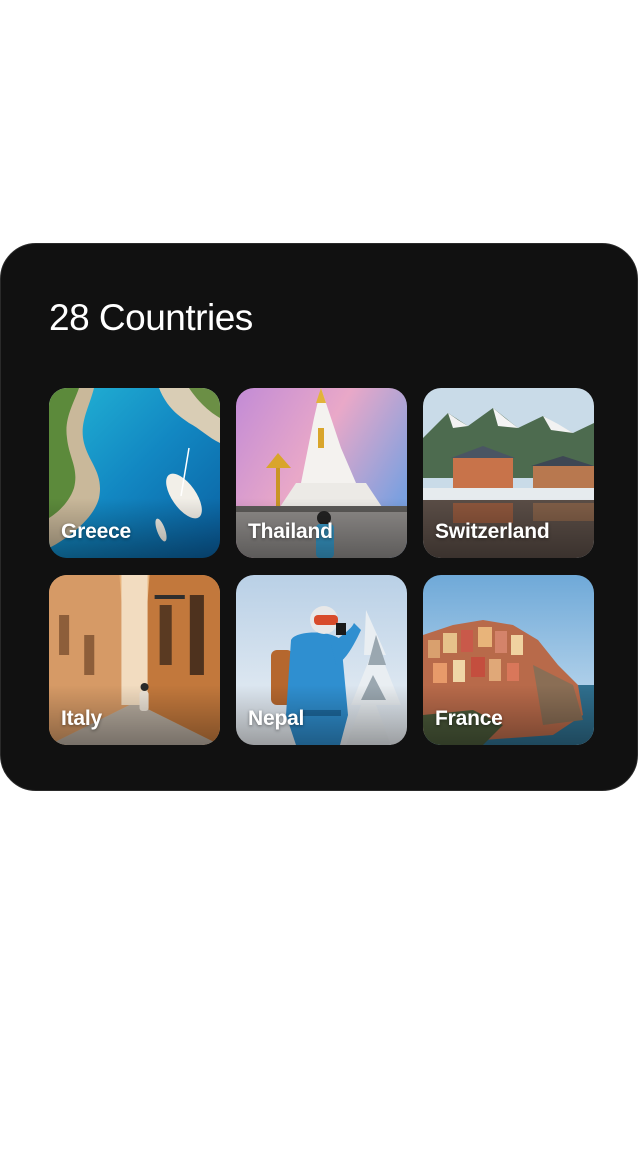 This screenshot has width=640, height=1156. Describe the element at coordinates (508, 473) in the screenshot. I see `country-tile-switzerland: Switzerland` at that location.